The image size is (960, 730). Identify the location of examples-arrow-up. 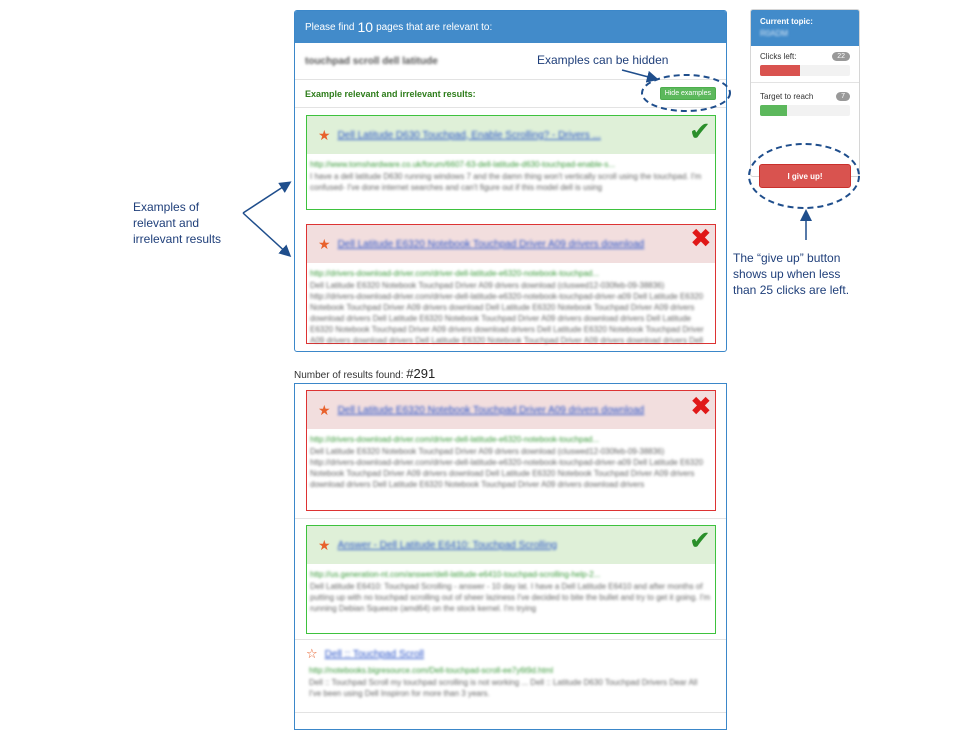
(267, 197).